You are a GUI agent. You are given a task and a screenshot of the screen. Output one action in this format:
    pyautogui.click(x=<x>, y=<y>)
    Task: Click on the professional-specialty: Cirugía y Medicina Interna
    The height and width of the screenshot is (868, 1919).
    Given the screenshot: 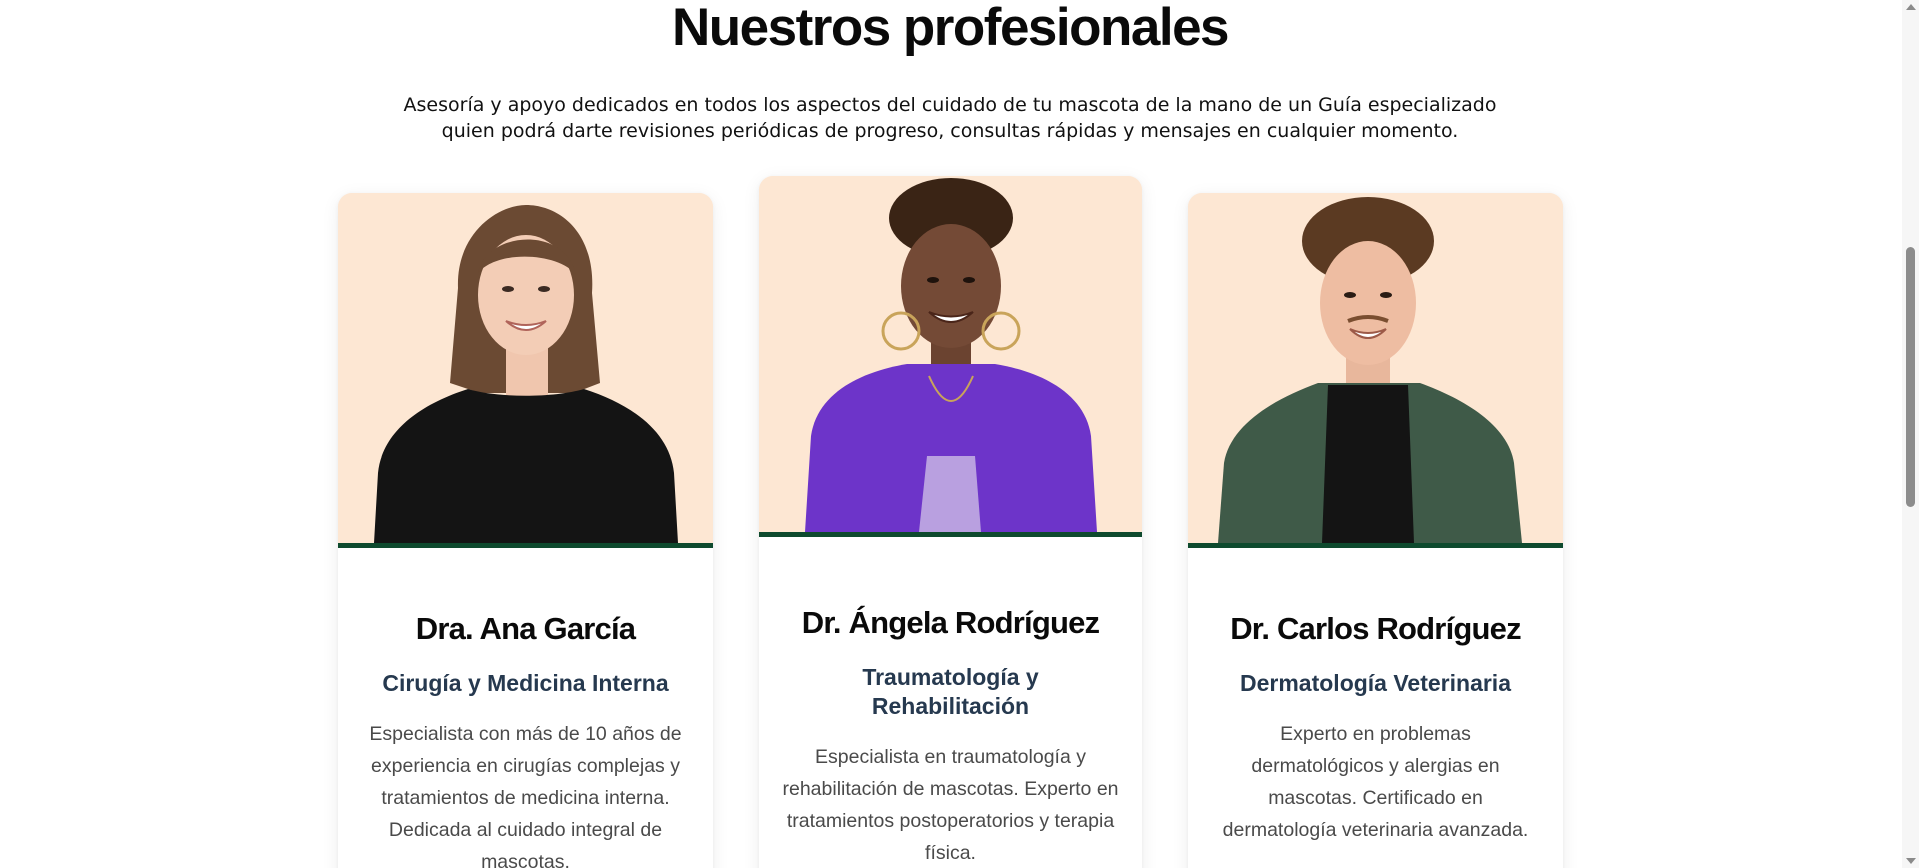 What is the action you would take?
    pyautogui.click(x=525, y=683)
    